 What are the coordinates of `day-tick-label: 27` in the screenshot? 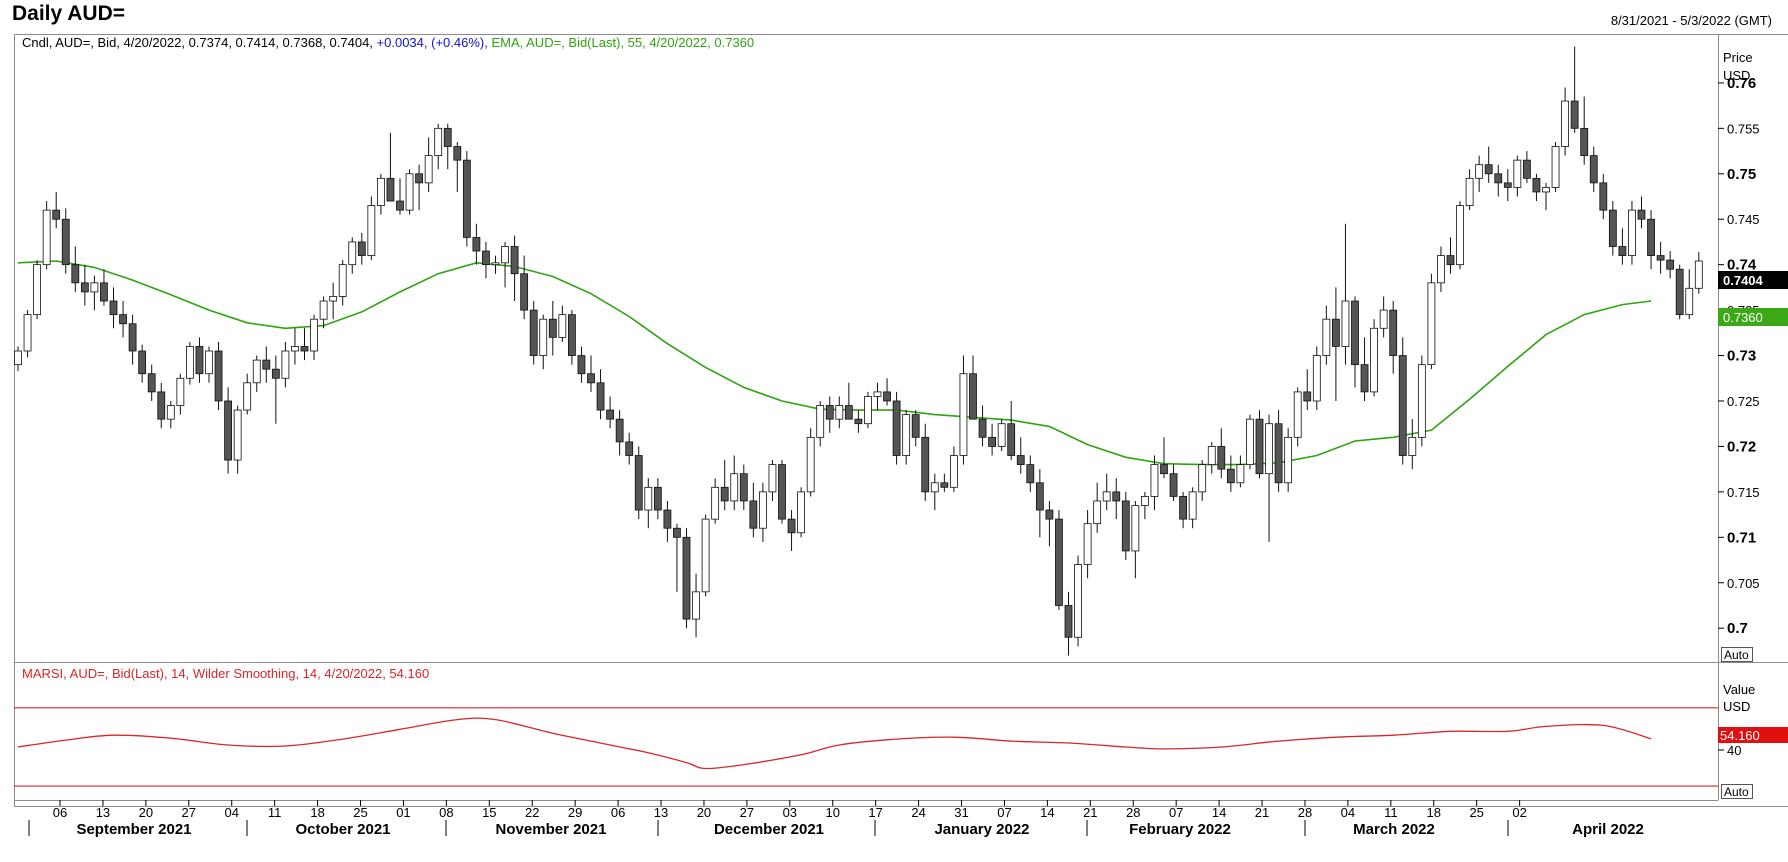 It's located at (747, 812).